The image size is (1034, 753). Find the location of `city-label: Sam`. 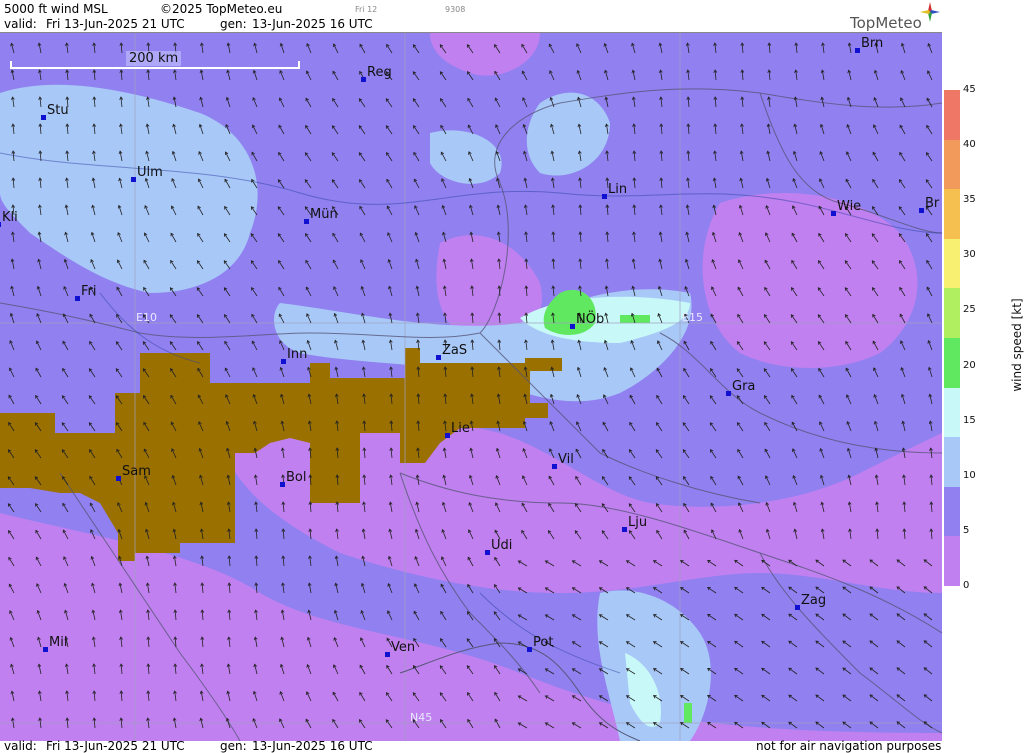

city-label: Sam is located at coordinates (136, 471).